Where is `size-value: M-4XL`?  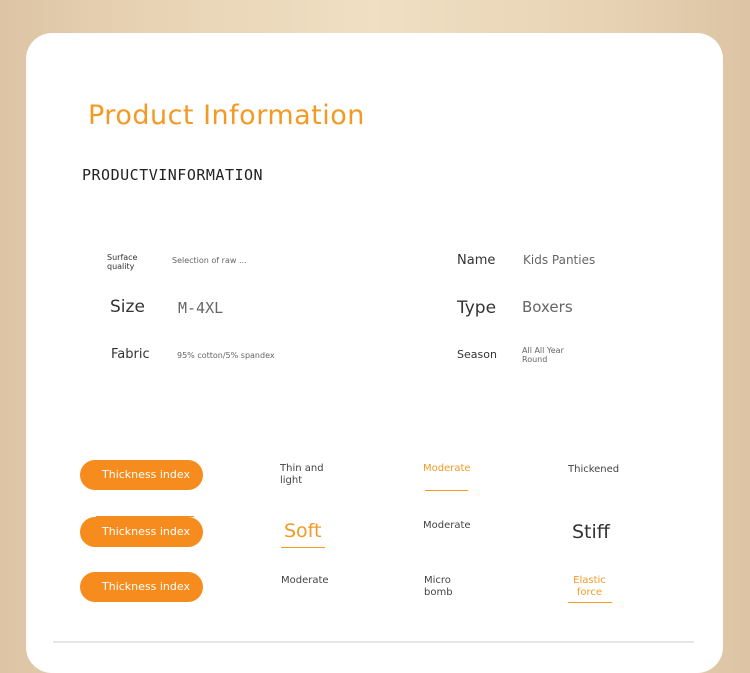 size-value: M-4XL is located at coordinates (201, 308).